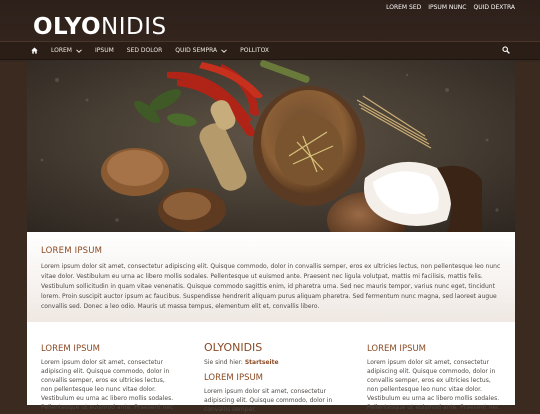 Image resolution: width=540 pixels, height=414 pixels. What do you see at coordinates (262, 362) in the screenshot?
I see `breadcrumb-link-startseite: Startseite` at bounding box center [262, 362].